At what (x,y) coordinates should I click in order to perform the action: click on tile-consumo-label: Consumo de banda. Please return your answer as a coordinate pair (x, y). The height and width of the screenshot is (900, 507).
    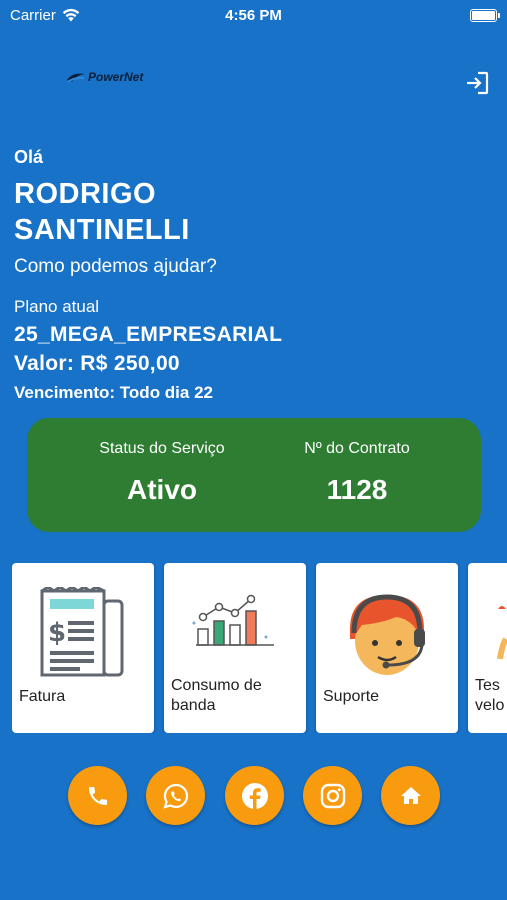
    Looking at the image, I should click on (216, 695).